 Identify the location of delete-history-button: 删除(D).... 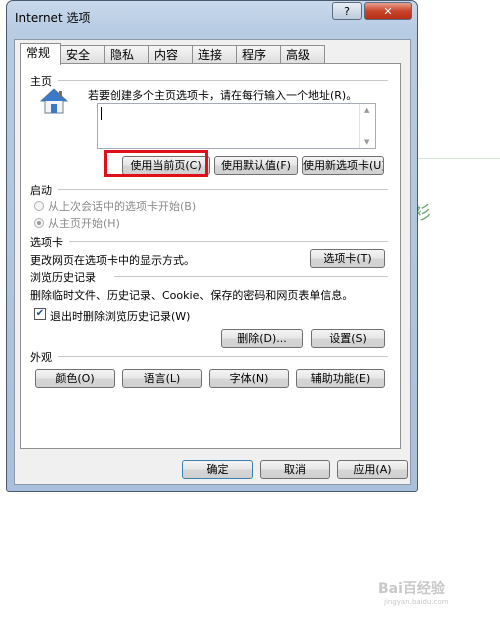
(262, 338).